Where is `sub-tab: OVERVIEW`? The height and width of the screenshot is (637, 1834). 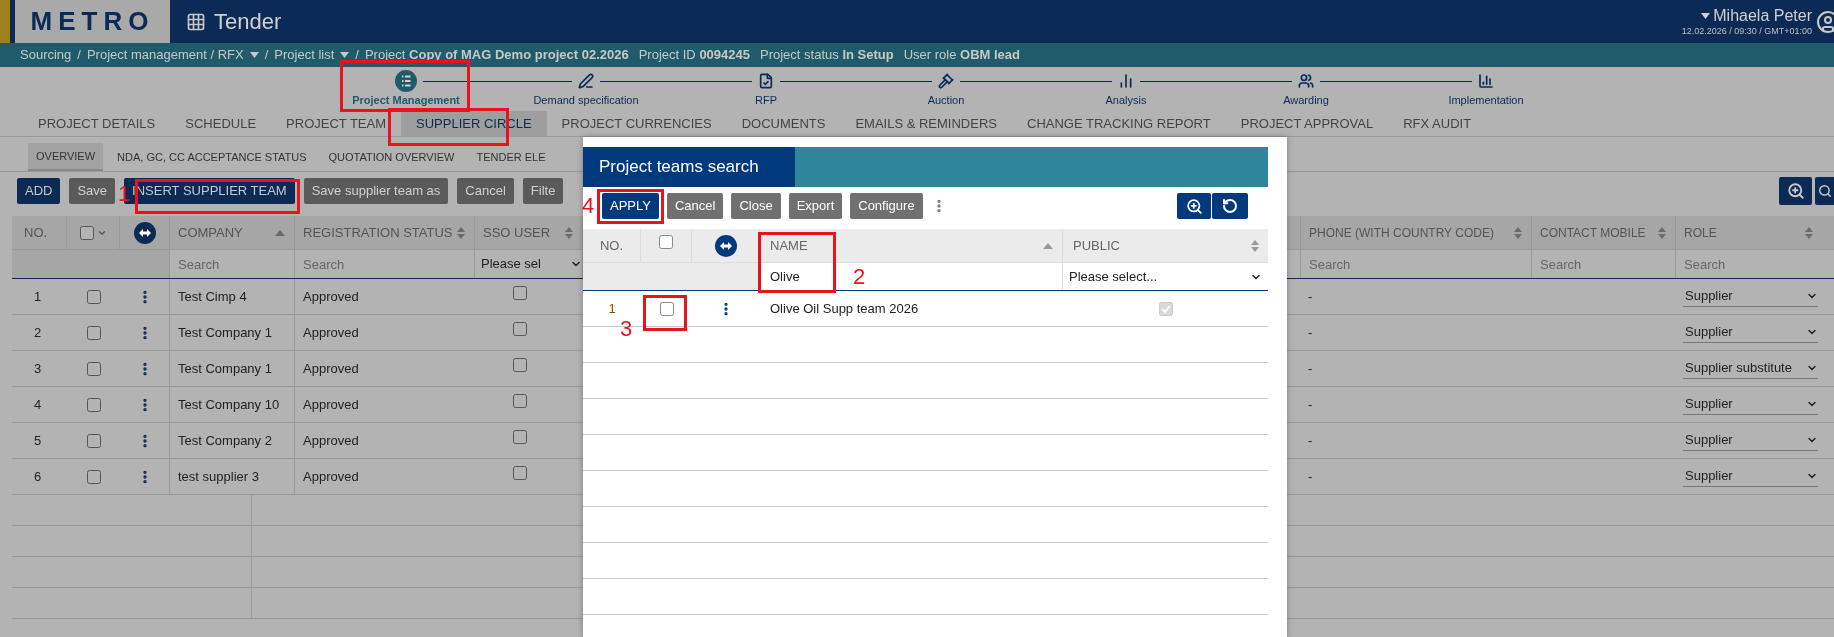
sub-tab: OVERVIEW is located at coordinates (66, 157).